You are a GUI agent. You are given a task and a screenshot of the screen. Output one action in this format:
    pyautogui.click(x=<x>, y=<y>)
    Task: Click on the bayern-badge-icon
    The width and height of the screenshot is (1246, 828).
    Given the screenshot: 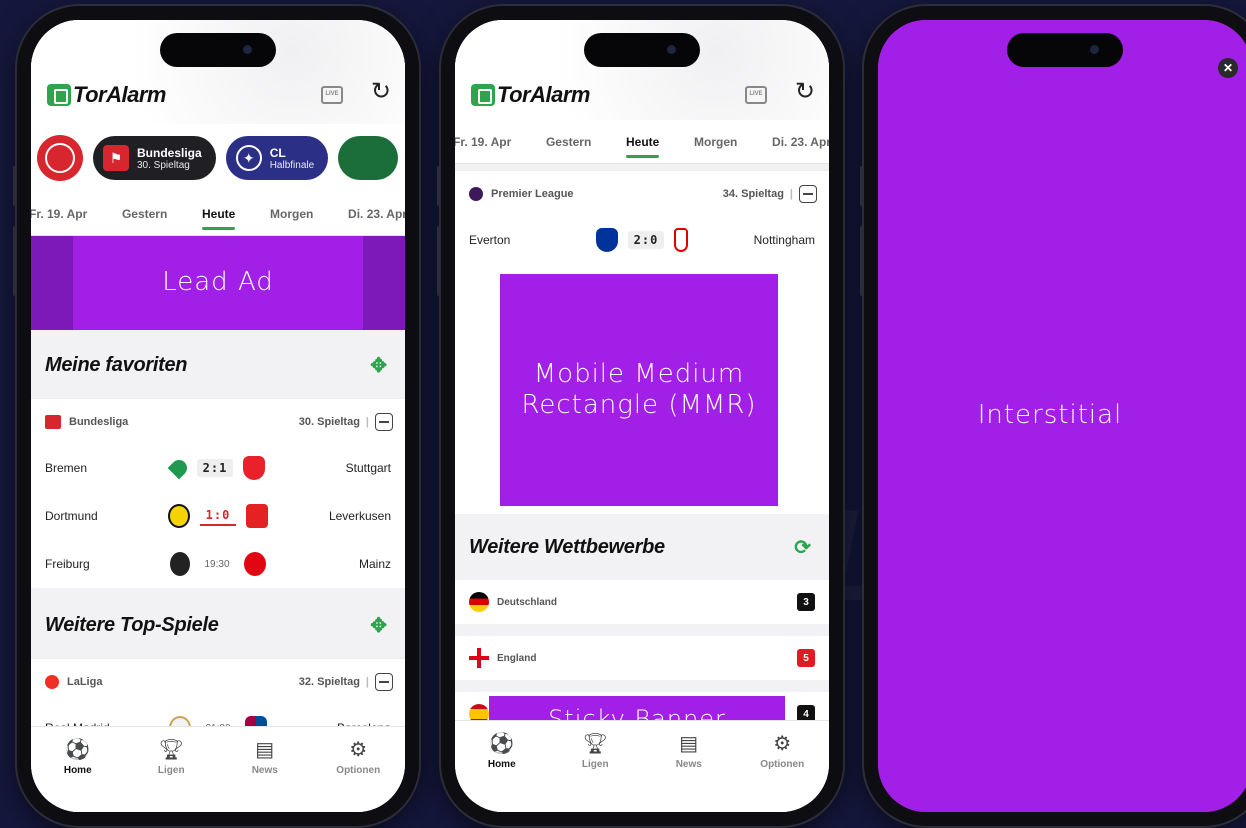 What is the action you would take?
    pyautogui.click(x=60, y=158)
    